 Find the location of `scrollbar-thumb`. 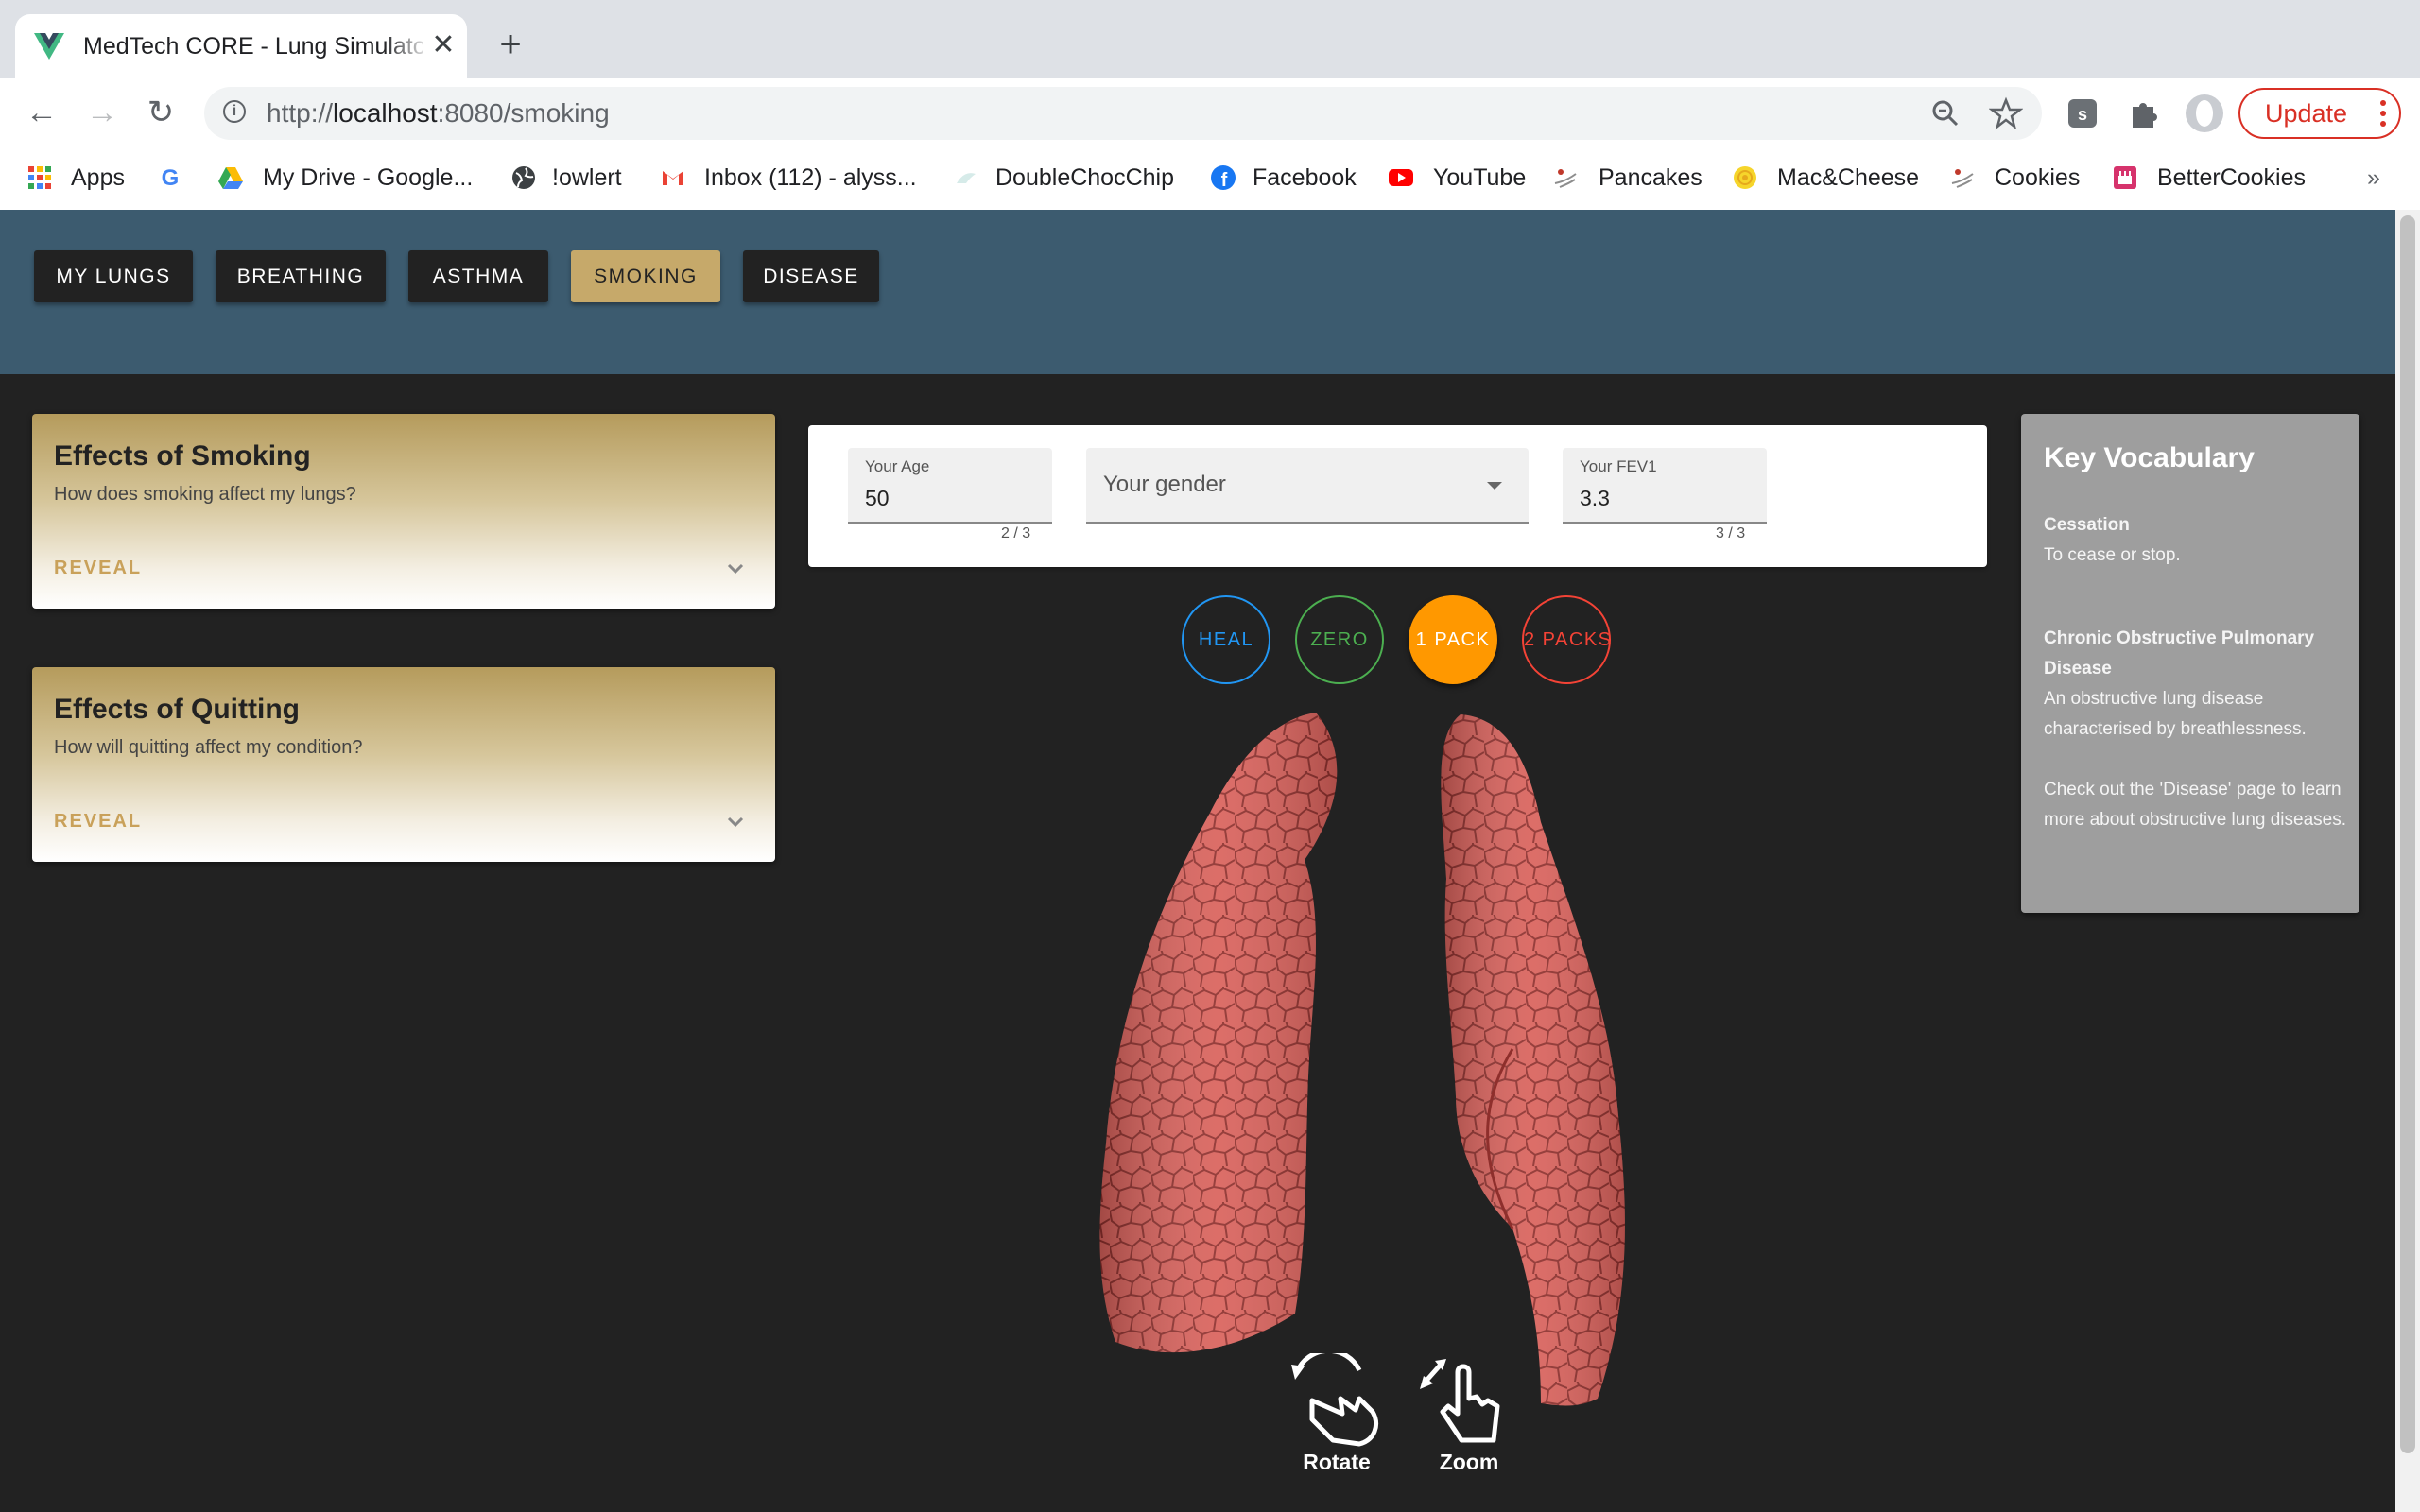

scrollbar-thumb is located at coordinates (2408, 834).